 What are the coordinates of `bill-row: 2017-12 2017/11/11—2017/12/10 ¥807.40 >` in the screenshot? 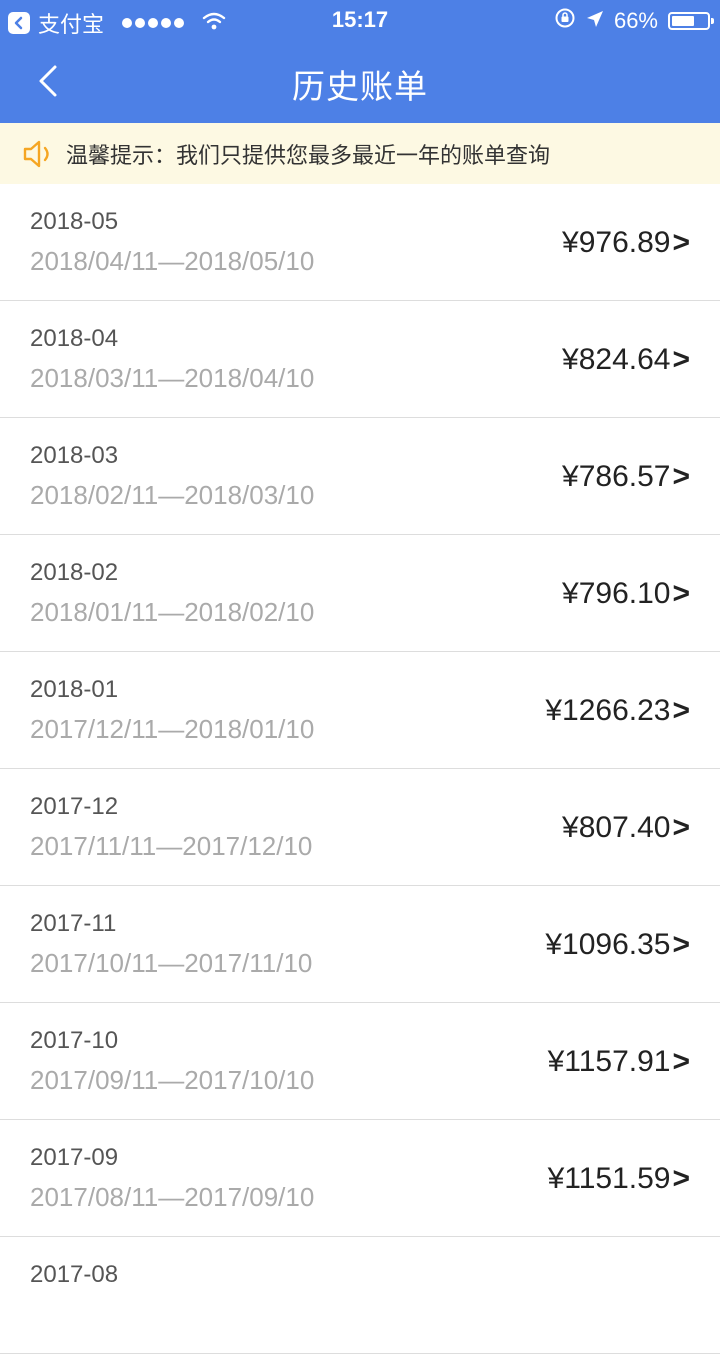 It's located at (360, 827).